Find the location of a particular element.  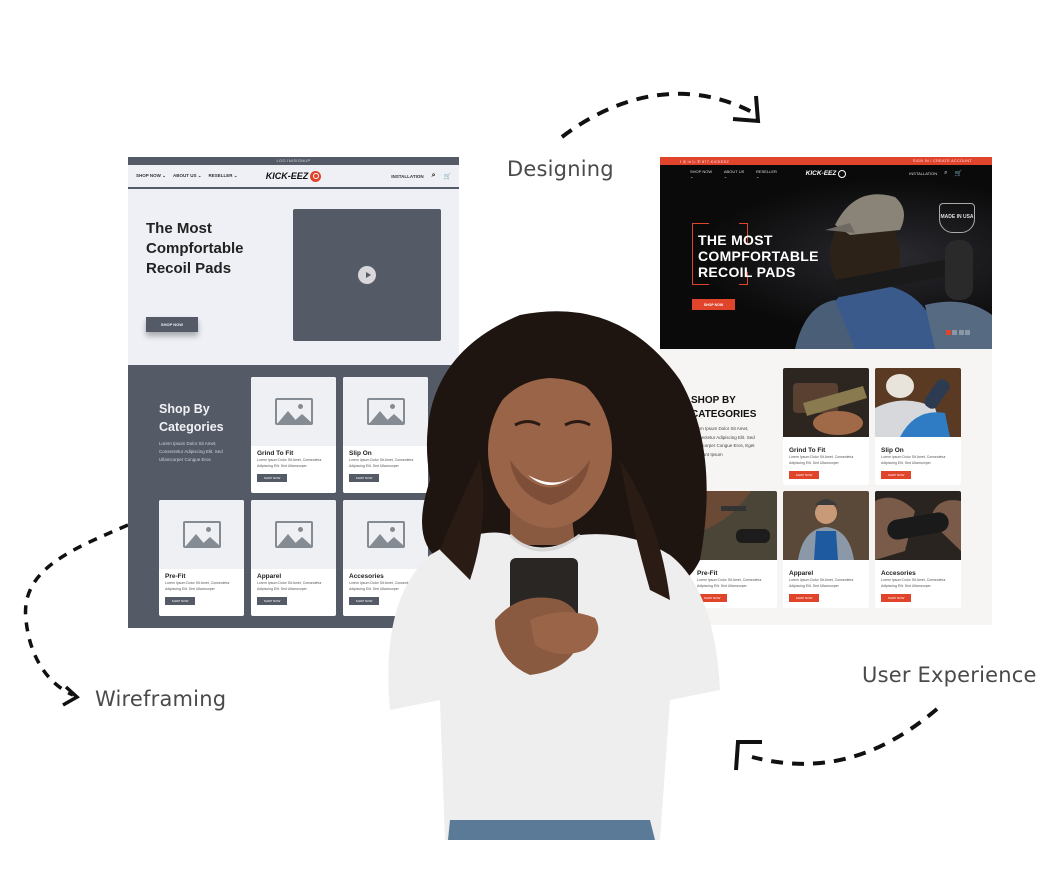

play-icon is located at coordinates (367, 275).